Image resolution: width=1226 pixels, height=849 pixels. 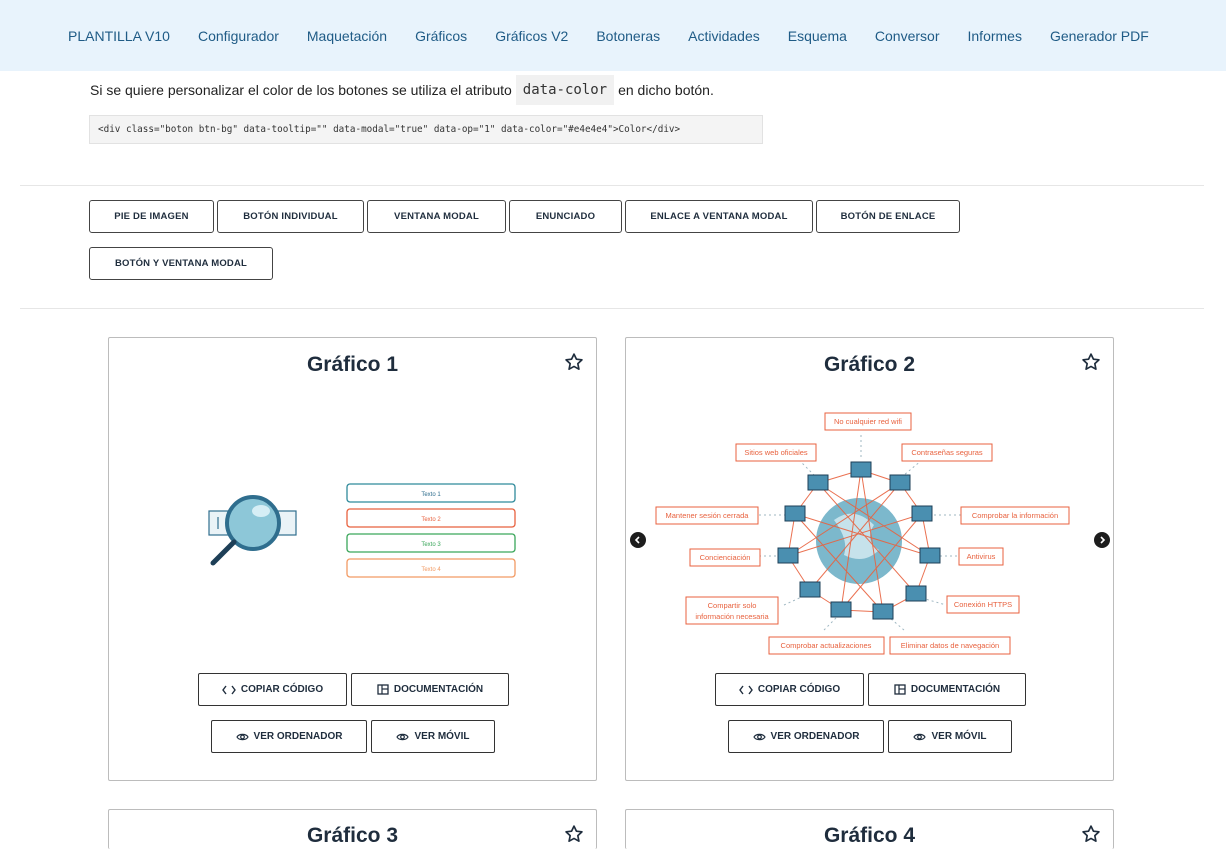 I want to click on graphic-card-3: Gráfico 3, so click(x=352, y=829).